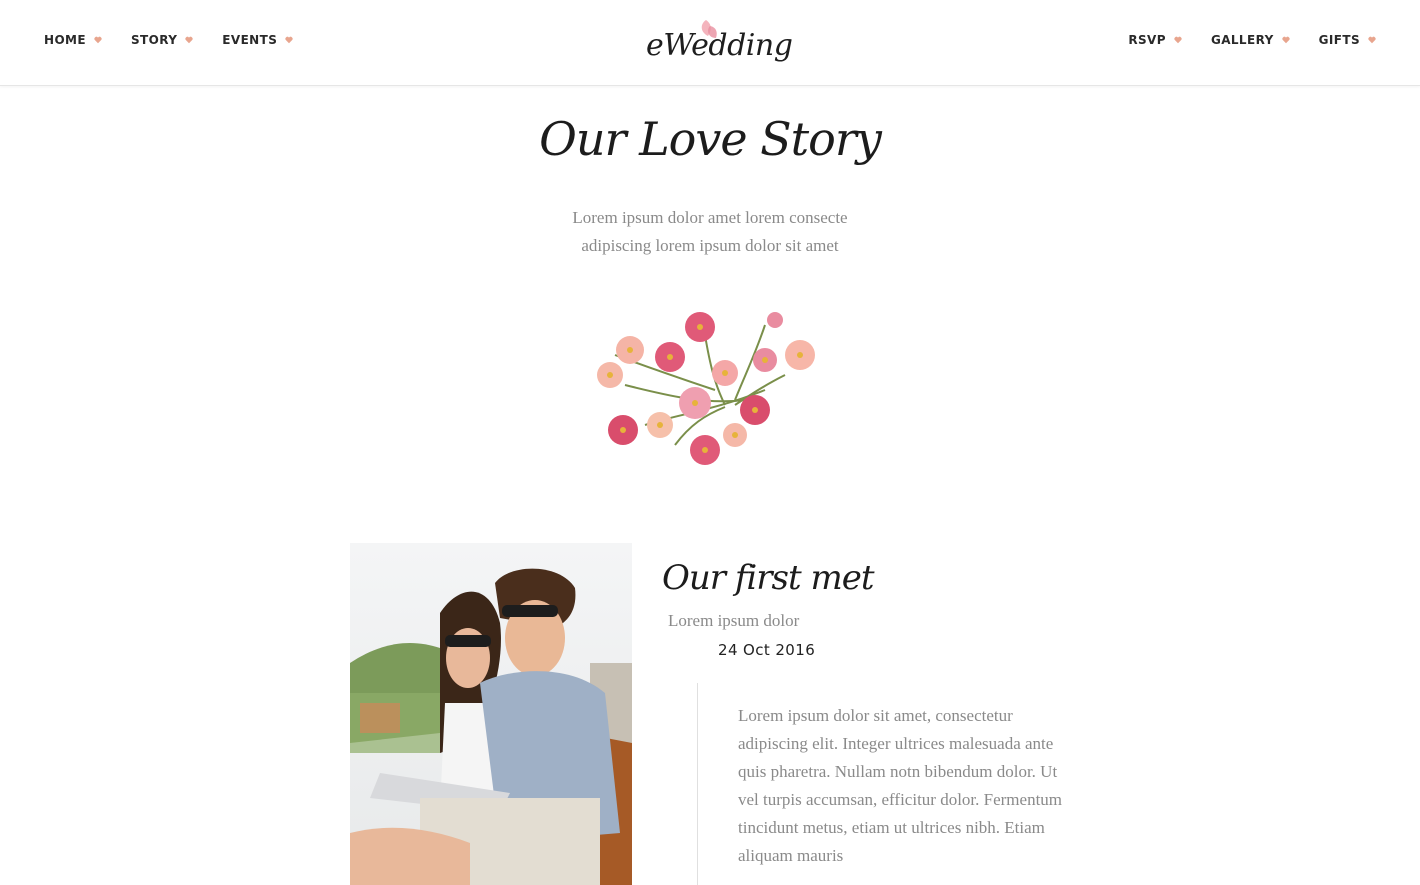  What do you see at coordinates (491, 714) in the screenshot?
I see `couple-photo` at bounding box center [491, 714].